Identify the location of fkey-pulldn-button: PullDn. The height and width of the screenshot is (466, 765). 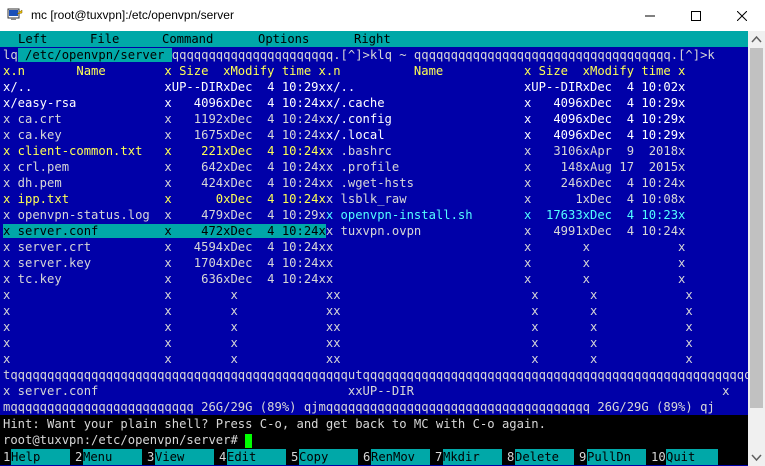
(616, 457).